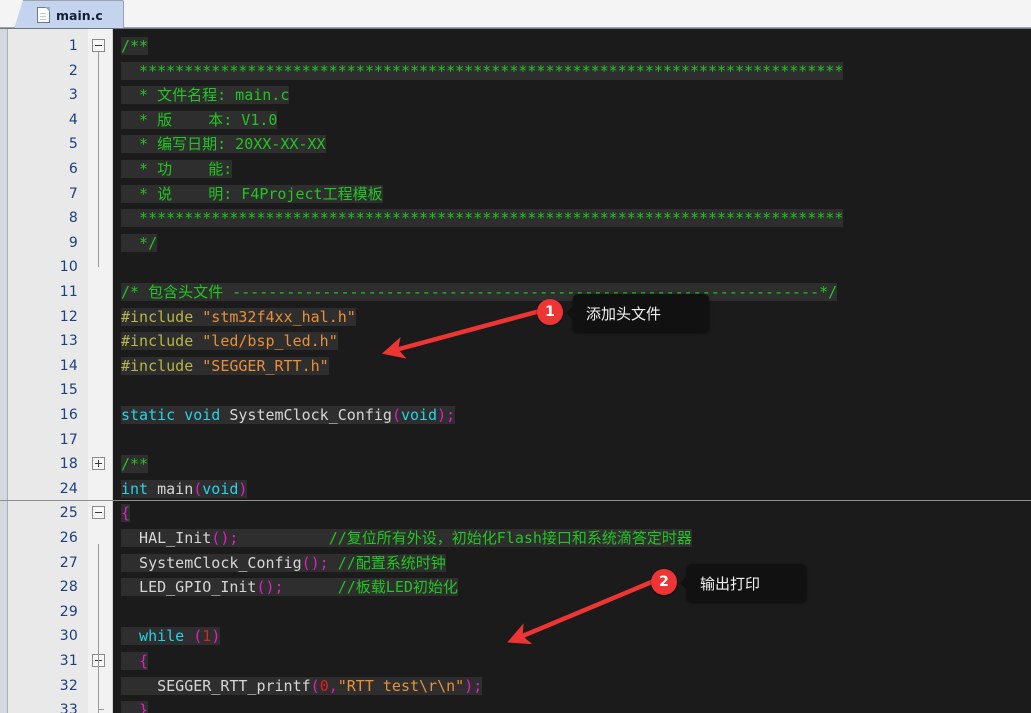 The image size is (1031, 713). Describe the element at coordinates (581, 611) in the screenshot. I see `annotation-arrow` at that location.